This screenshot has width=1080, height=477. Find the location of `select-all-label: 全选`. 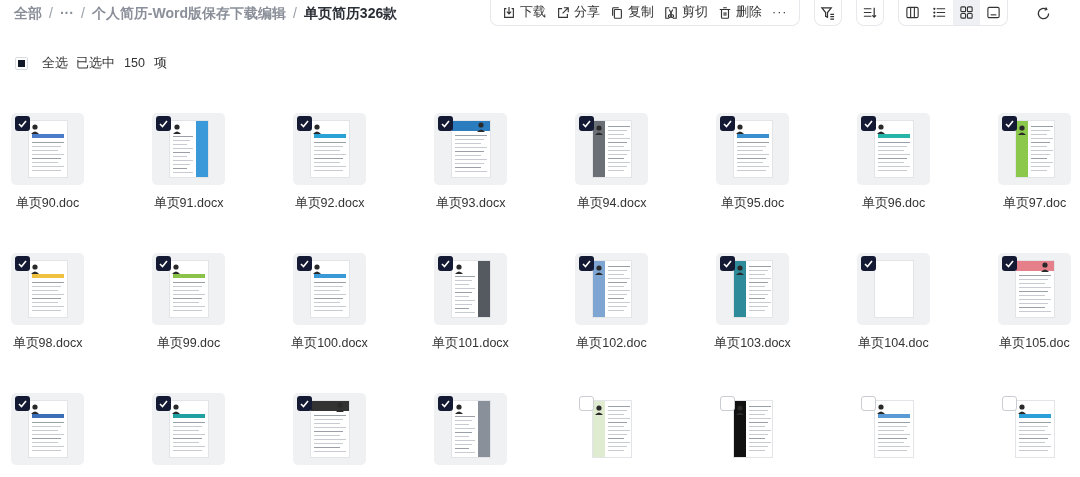

select-all-label: 全选 is located at coordinates (55, 63).